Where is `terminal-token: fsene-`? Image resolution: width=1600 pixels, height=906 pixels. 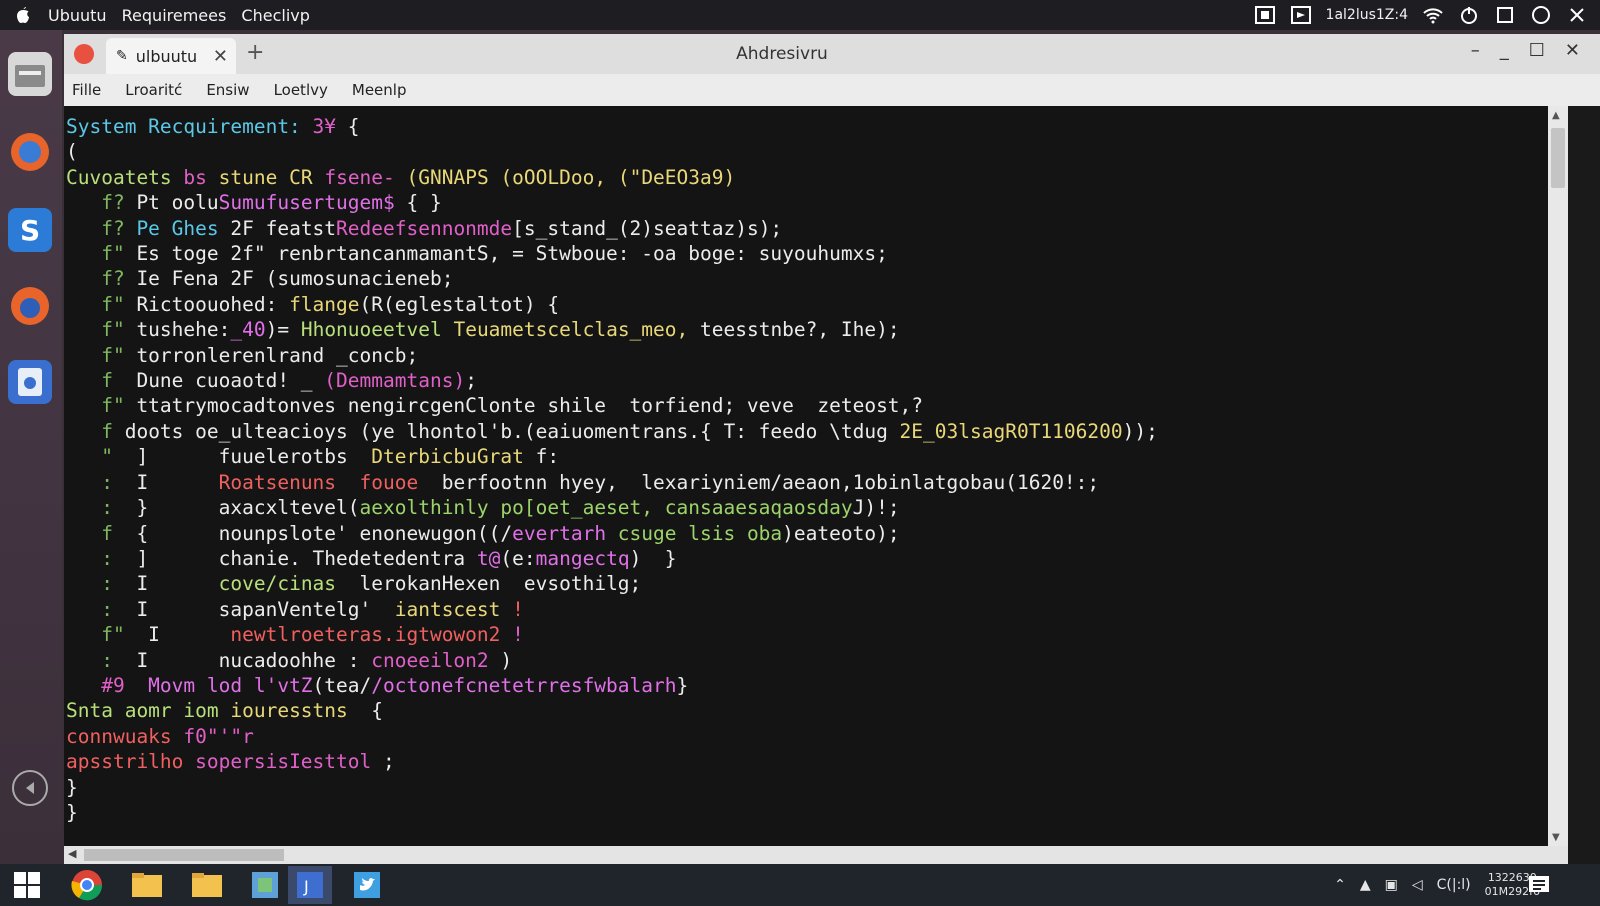 terminal-token: fsene- is located at coordinates (353, 177).